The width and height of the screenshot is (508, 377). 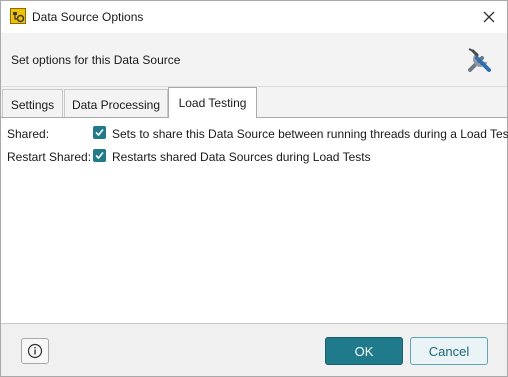 I want to click on dialog-header: Set options for this Data Source, so click(x=254, y=60).